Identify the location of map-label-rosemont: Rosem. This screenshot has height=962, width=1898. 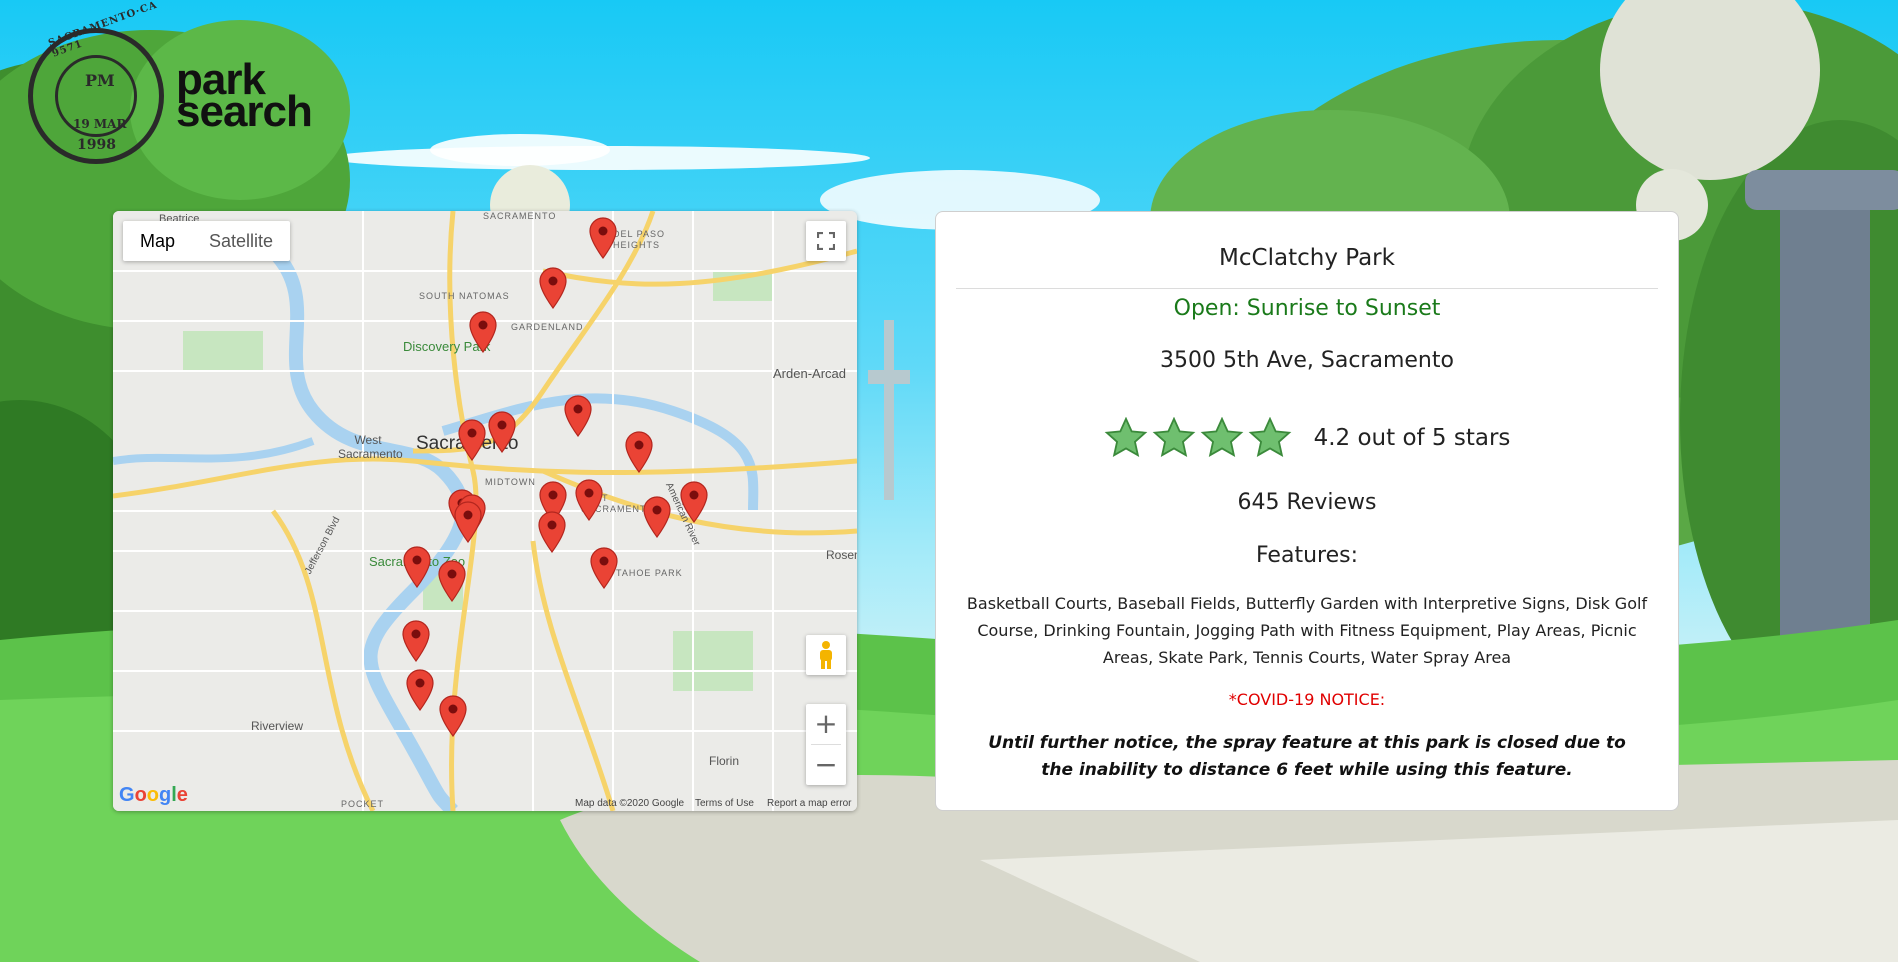
(841, 555).